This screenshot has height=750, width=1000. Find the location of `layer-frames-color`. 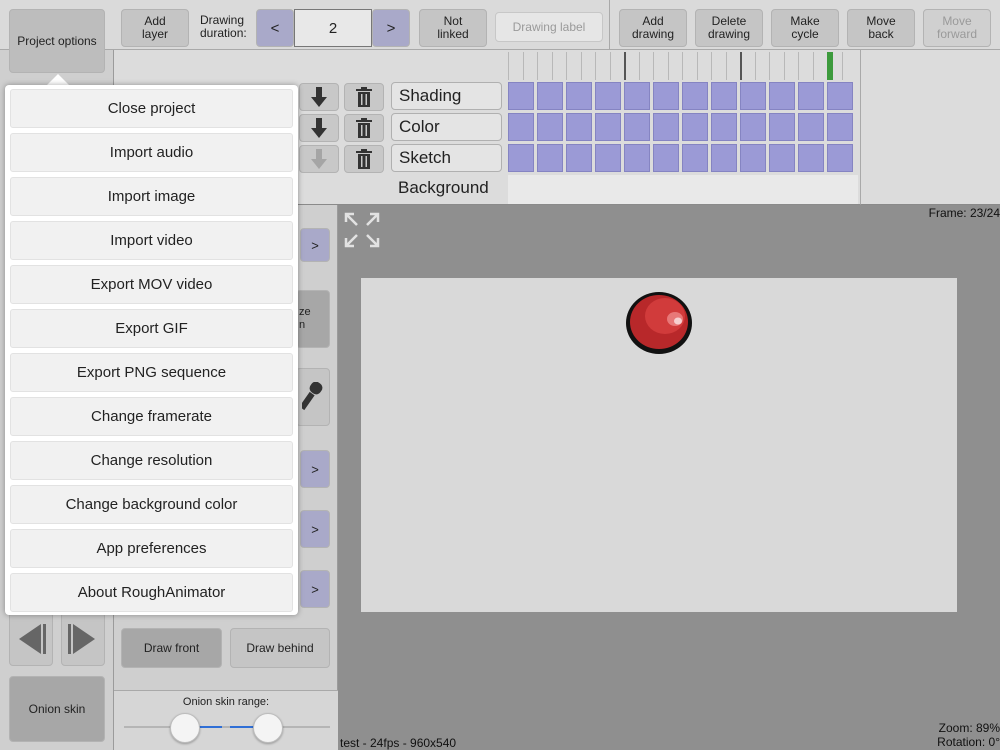

layer-frames-color is located at coordinates (683, 127).